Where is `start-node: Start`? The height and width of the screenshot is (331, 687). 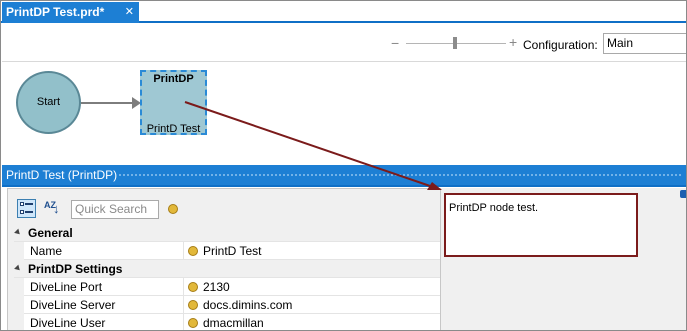
start-node: Start is located at coordinates (48, 102).